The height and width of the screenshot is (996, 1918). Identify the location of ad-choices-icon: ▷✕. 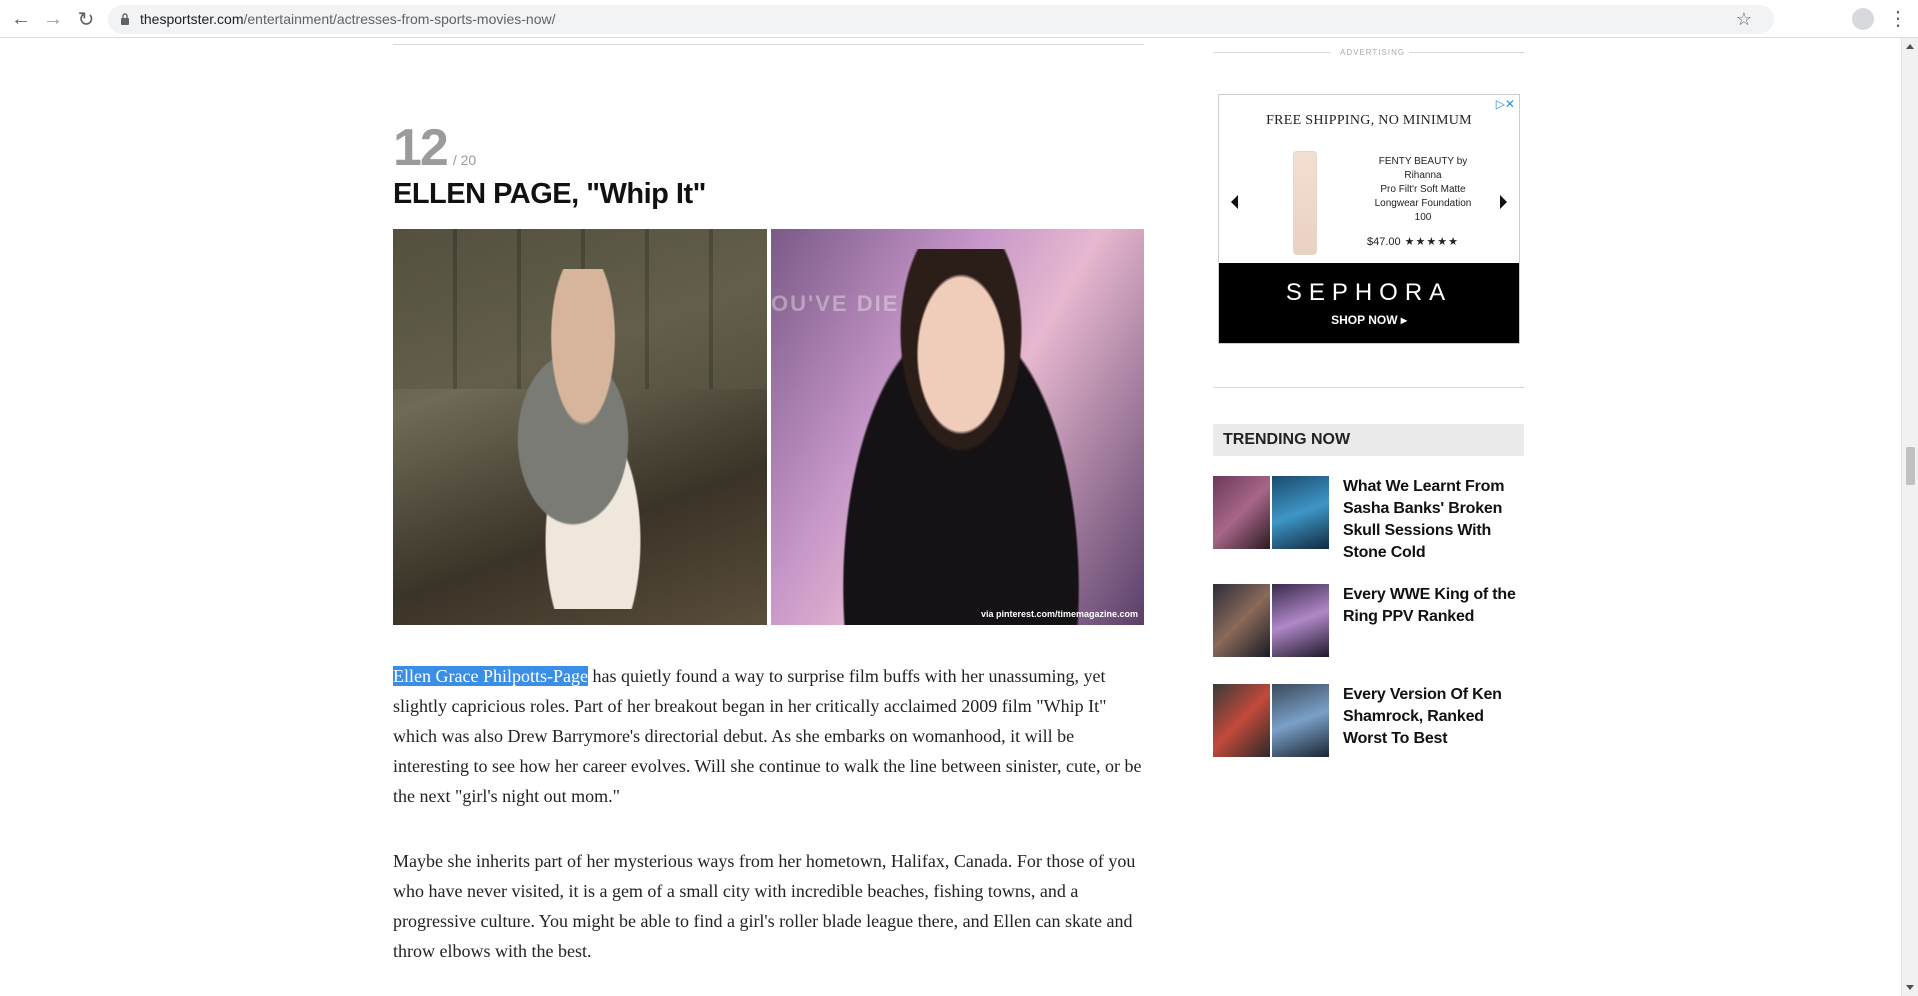
(1505, 104).